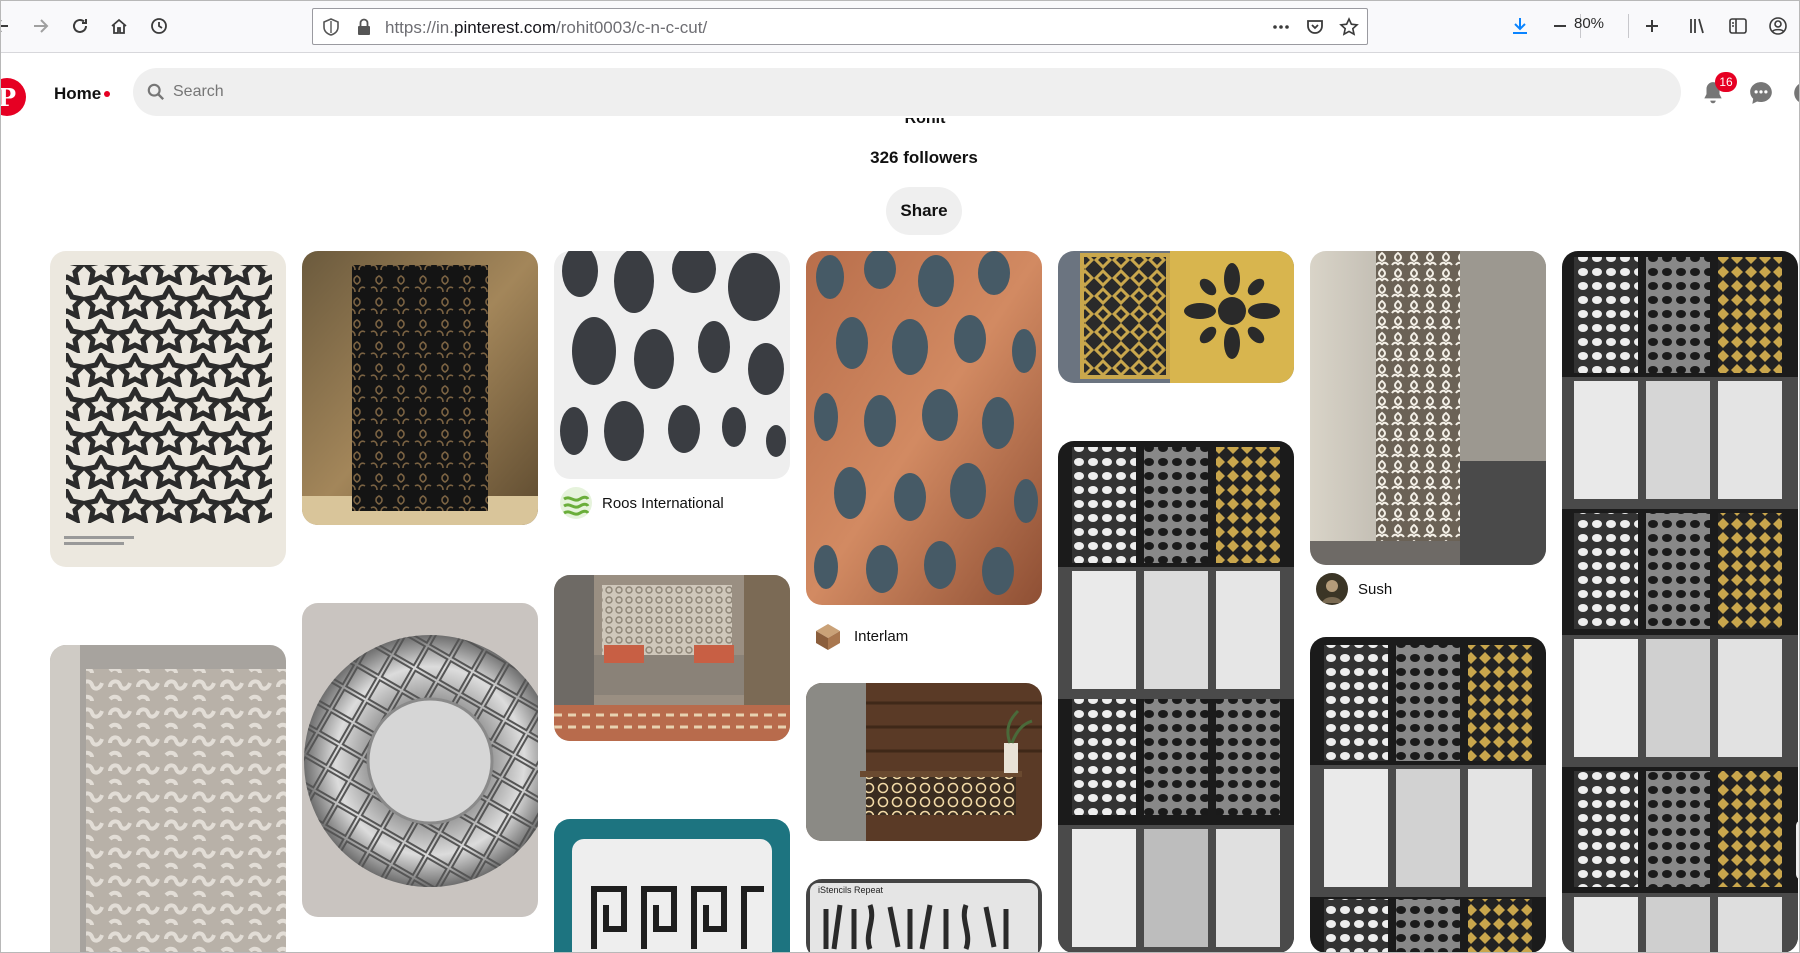 This screenshot has width=1800, height=953. What do you see at coordinates (1281, 27) in the screenshot?
I see `more-icon` at bounding box center [1281, 27].